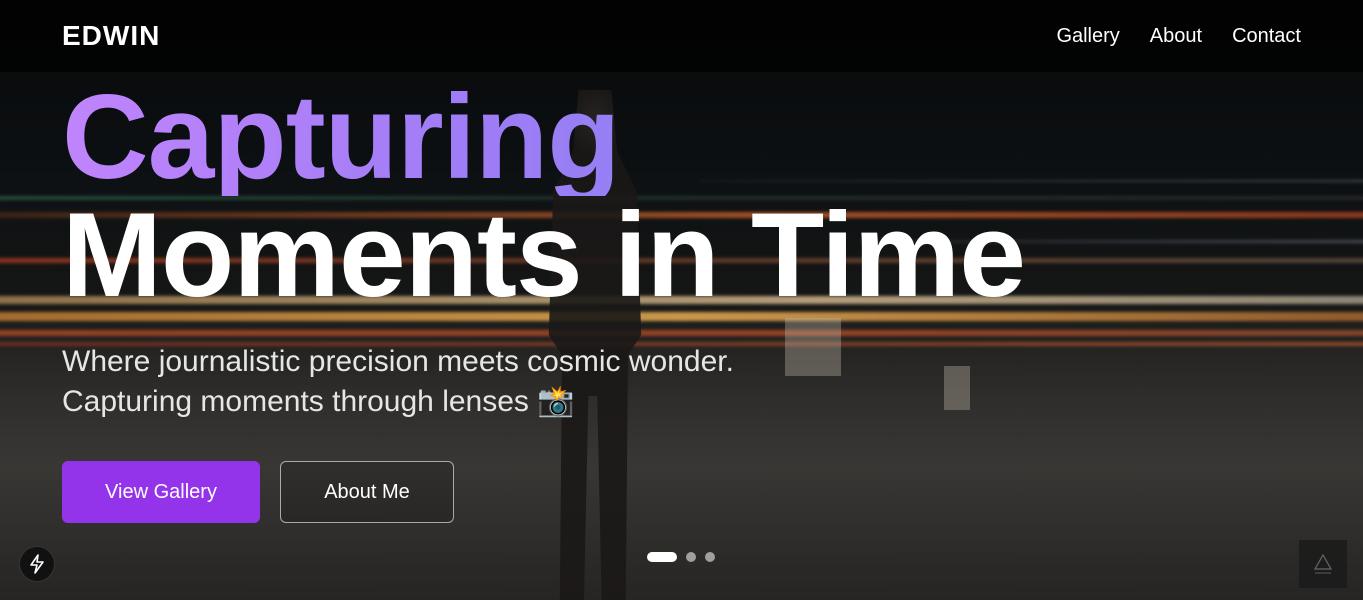 The width and height of the screenshot is (1363, 600). I want to click on quick-action-button, so click(37, 564).